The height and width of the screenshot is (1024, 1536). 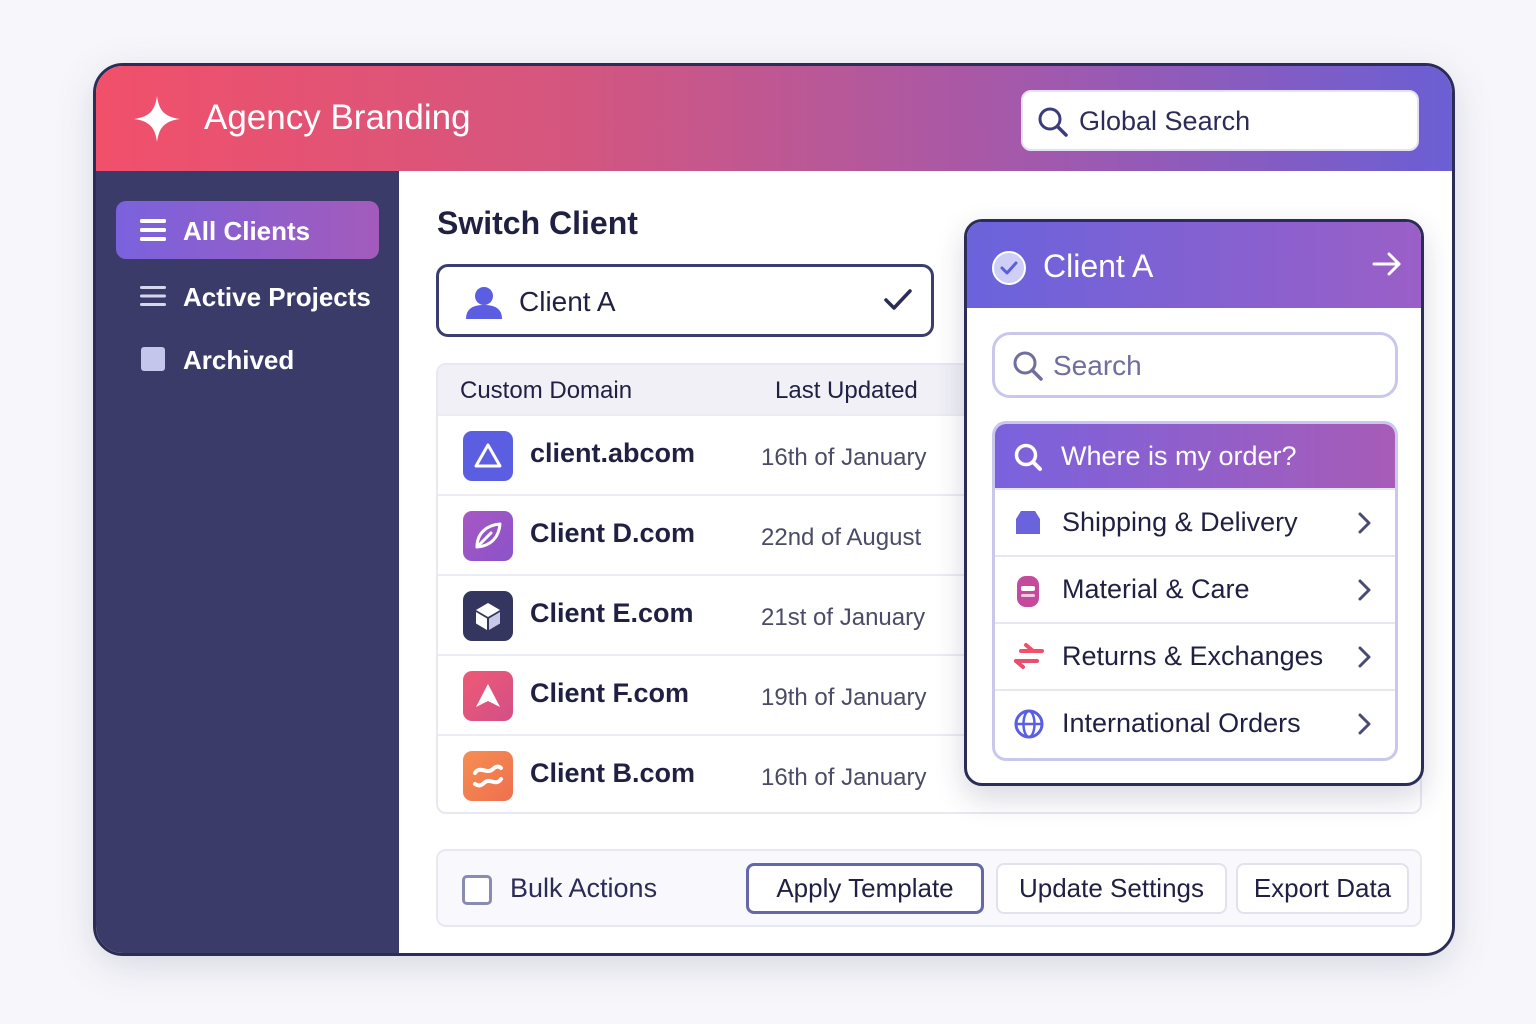 I want to click on check-circle-icon, so click(x=1009, y=268).